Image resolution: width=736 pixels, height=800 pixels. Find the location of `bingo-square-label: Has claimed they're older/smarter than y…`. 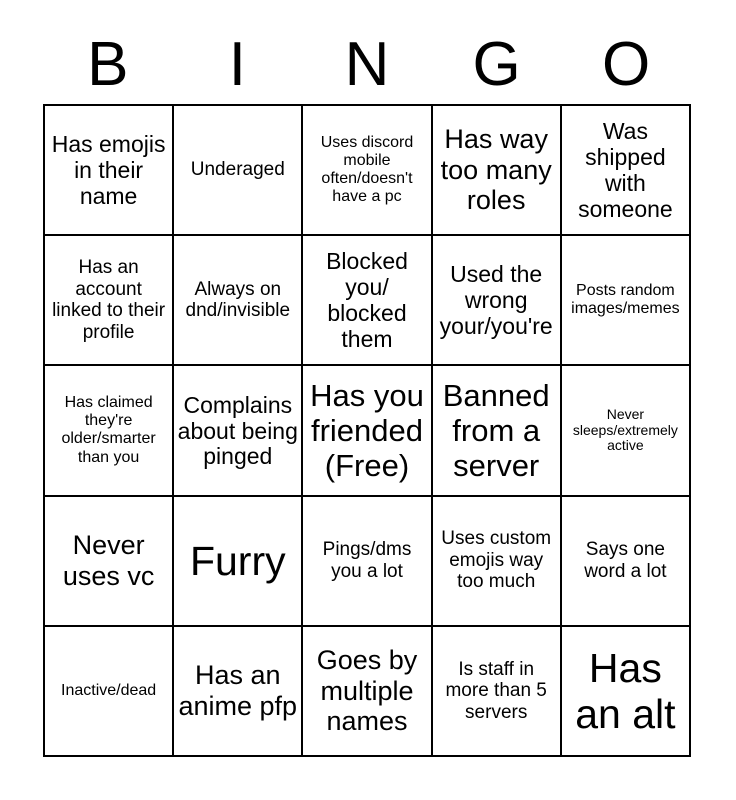

bingo-square-label: Has claimed they're older/smarter than y… is located at coordinates (108, 430).